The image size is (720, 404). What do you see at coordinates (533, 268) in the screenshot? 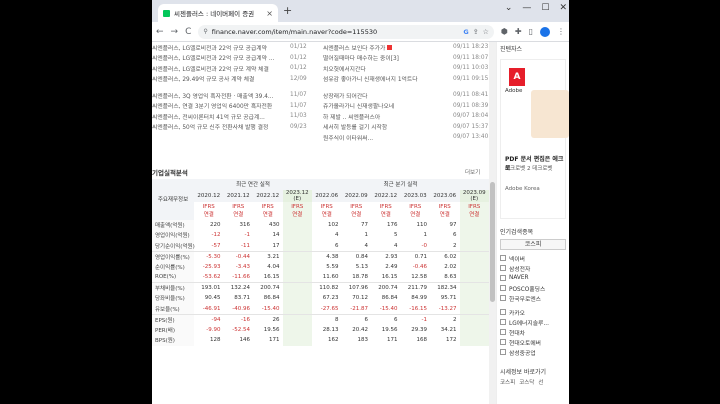
I see `popular-item: 삼성전자` at bounding box center [533, 268].